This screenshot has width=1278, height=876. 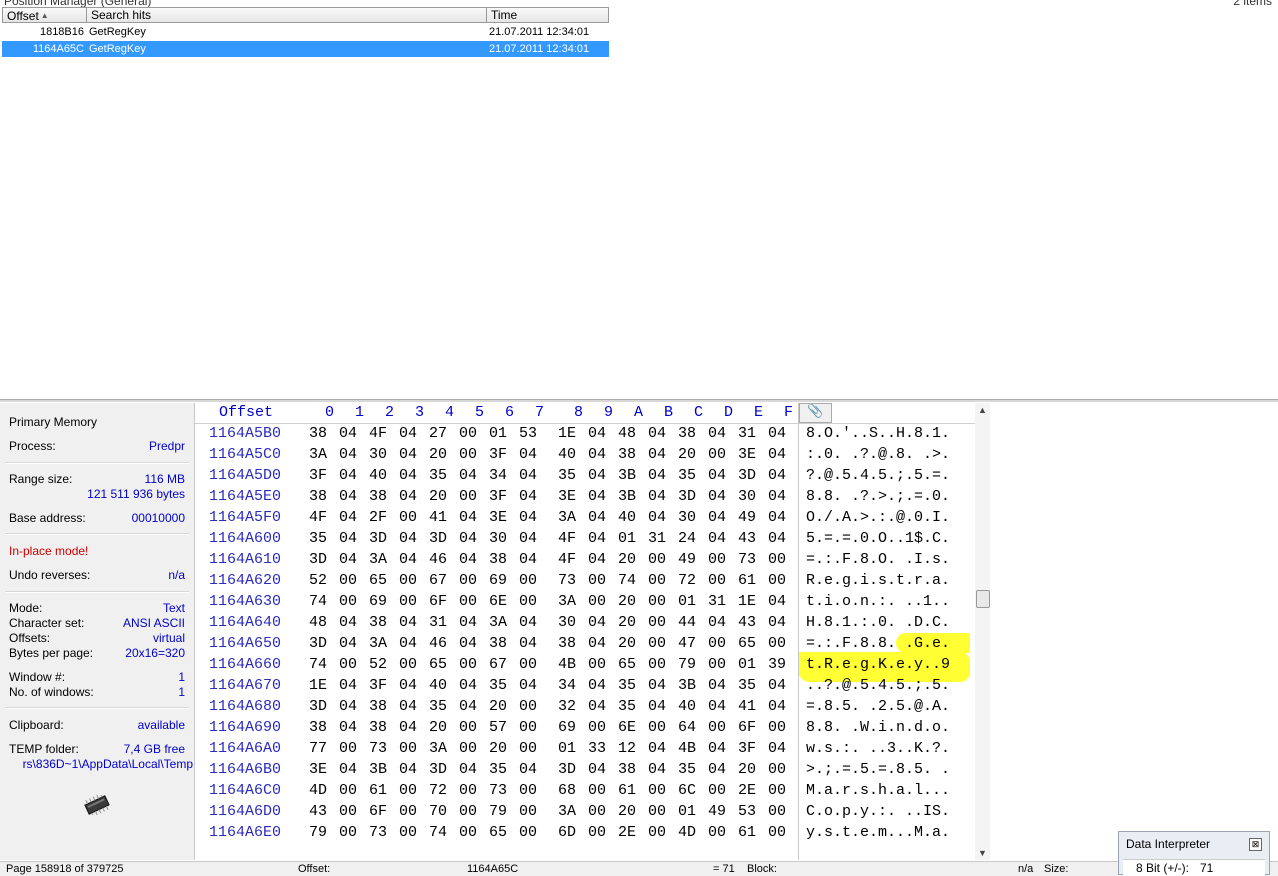 What do you see at coordinates (438, 580) in the screenshot?
I see `hex-byte: 67` at bounding box center [438, 580].